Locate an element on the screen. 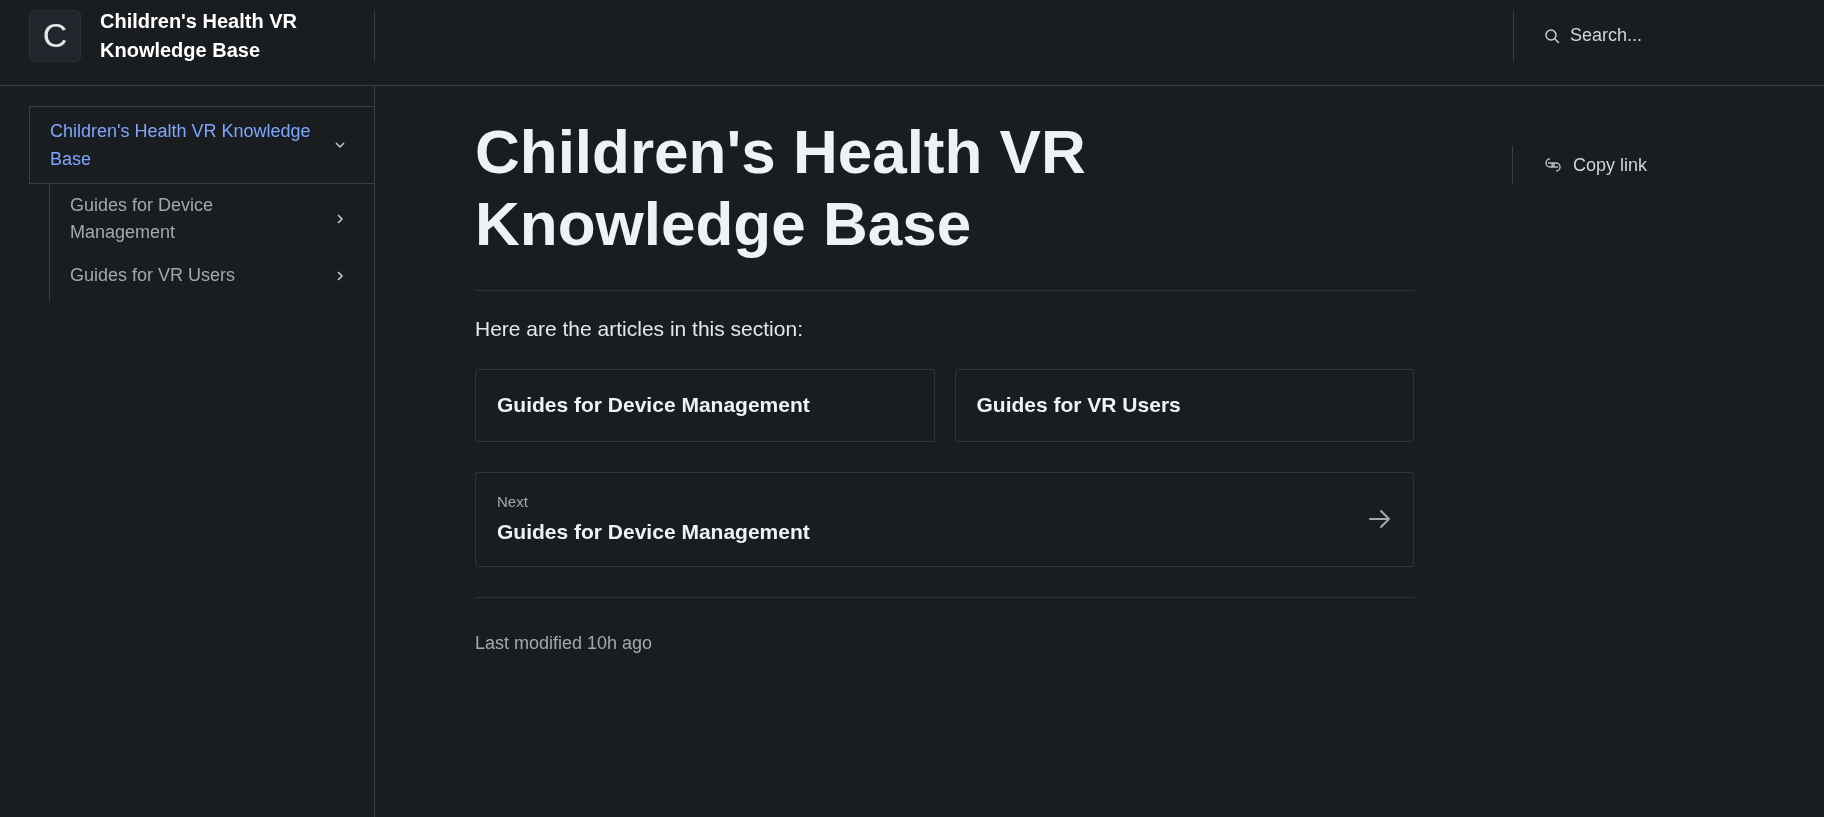  search-icon is located at coordinates (1552, 35).